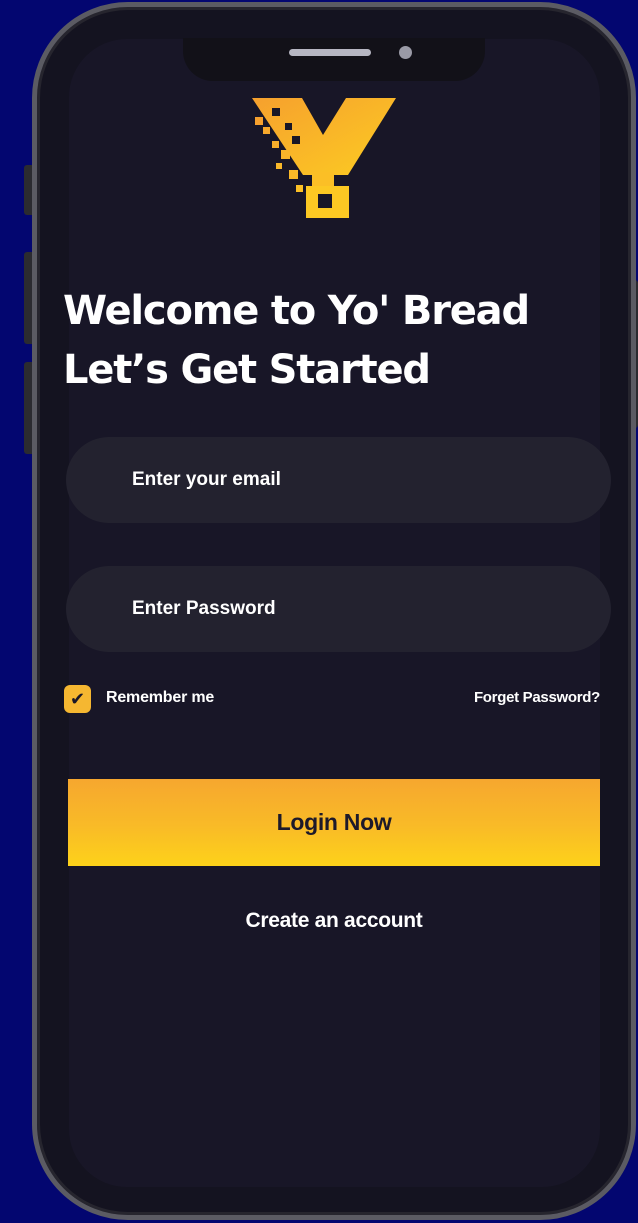 This screenshot has height=1223, width=638. I want to click on login-button-label: Login Now, so click(334, 822).